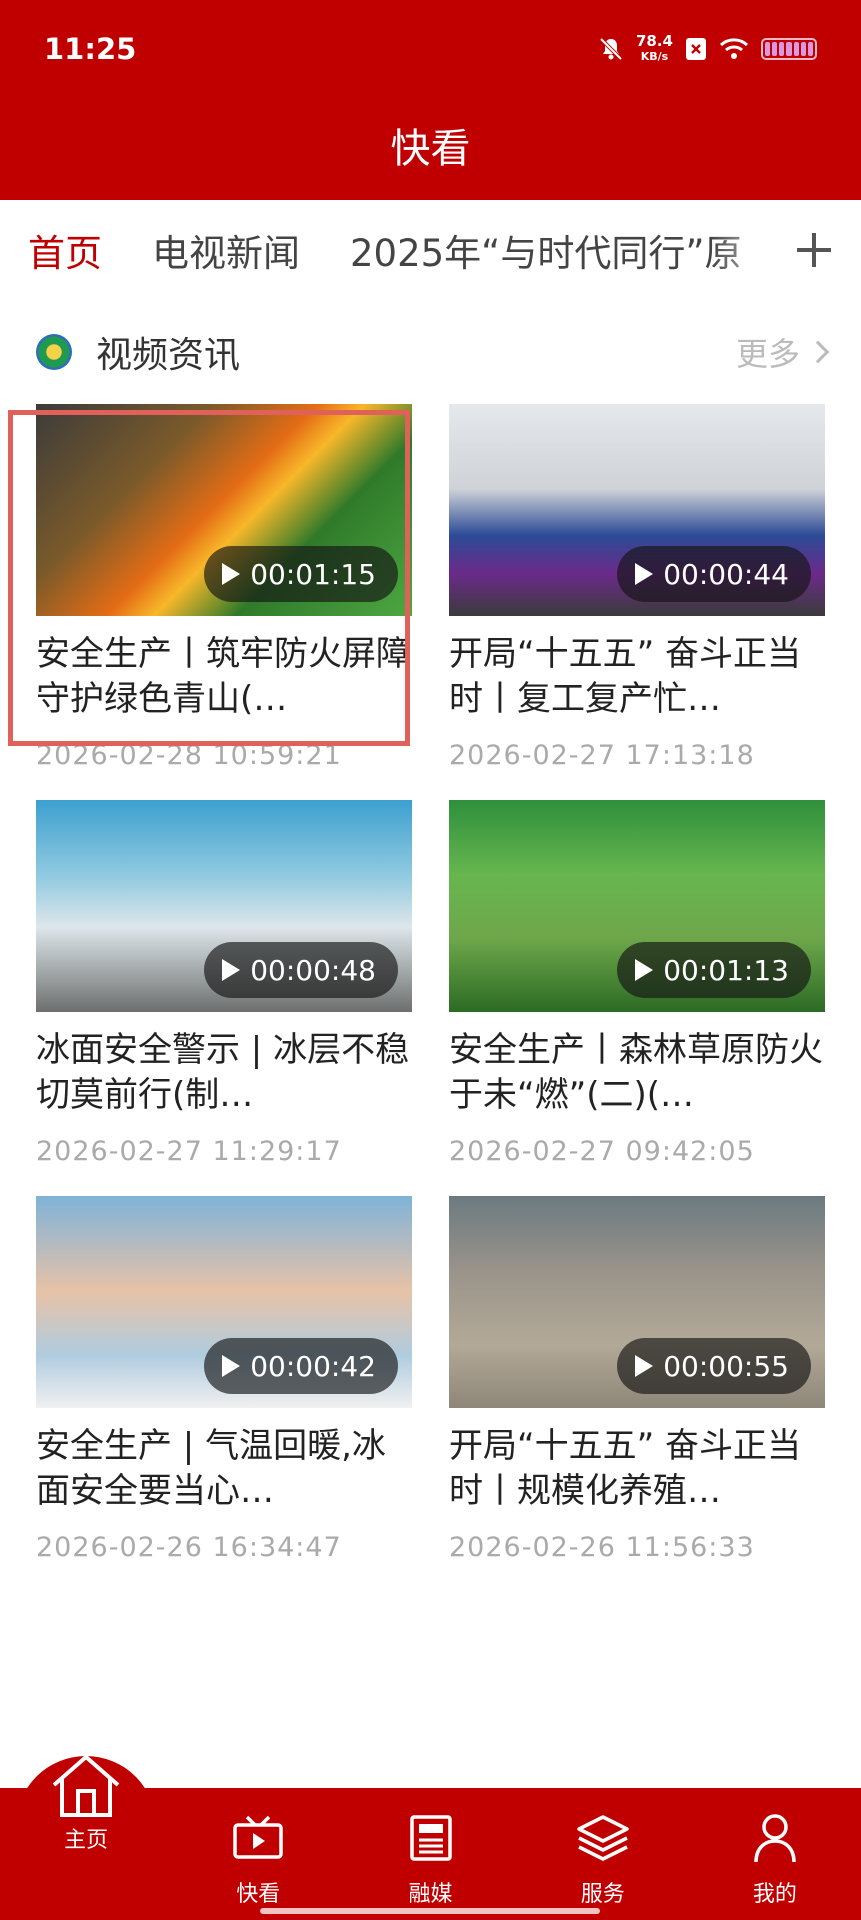  Describe the element at coordinates (637, 1302) in the screenshot. I see `video-thumbnail: 00:00:55` at that location.